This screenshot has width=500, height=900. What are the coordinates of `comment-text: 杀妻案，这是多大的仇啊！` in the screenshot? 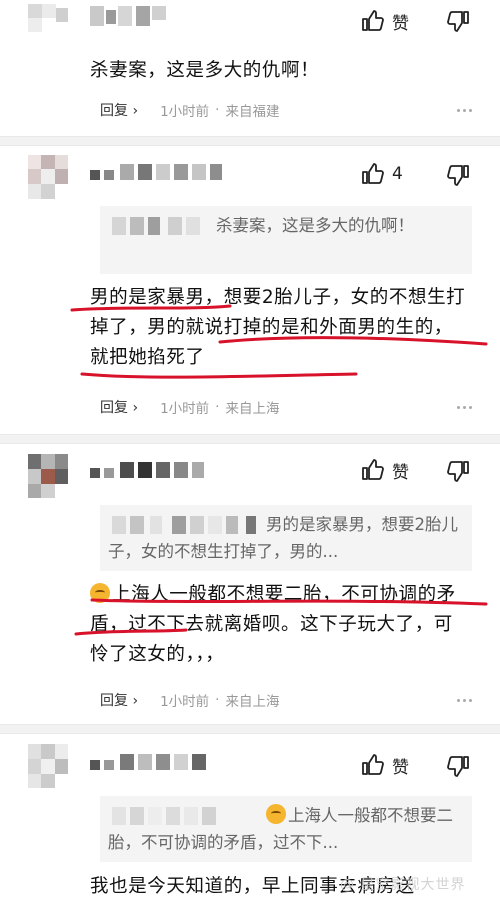 It's located at (205, 70).